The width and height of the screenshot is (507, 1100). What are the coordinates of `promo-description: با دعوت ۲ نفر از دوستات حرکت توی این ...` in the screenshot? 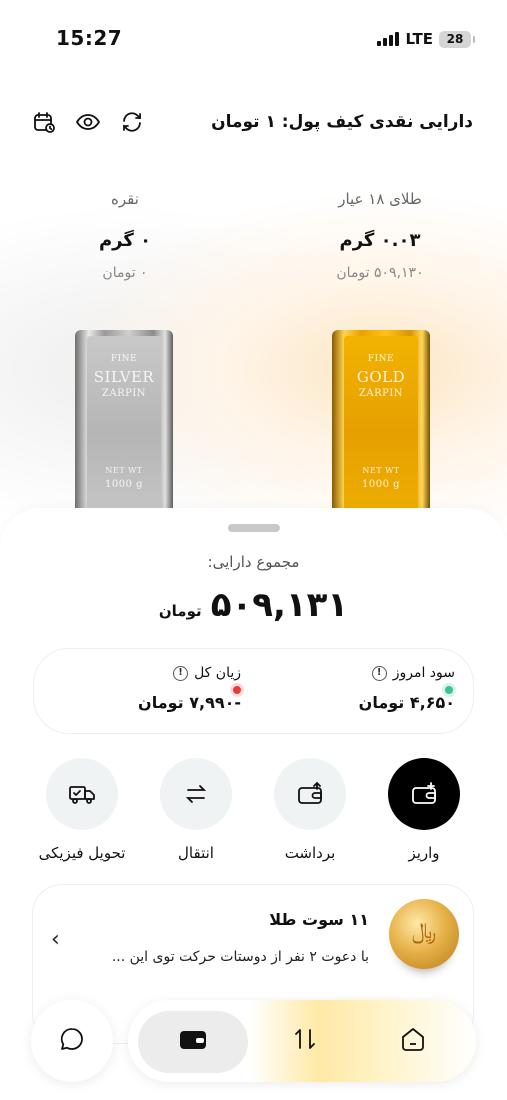 It's located at (240, 957).